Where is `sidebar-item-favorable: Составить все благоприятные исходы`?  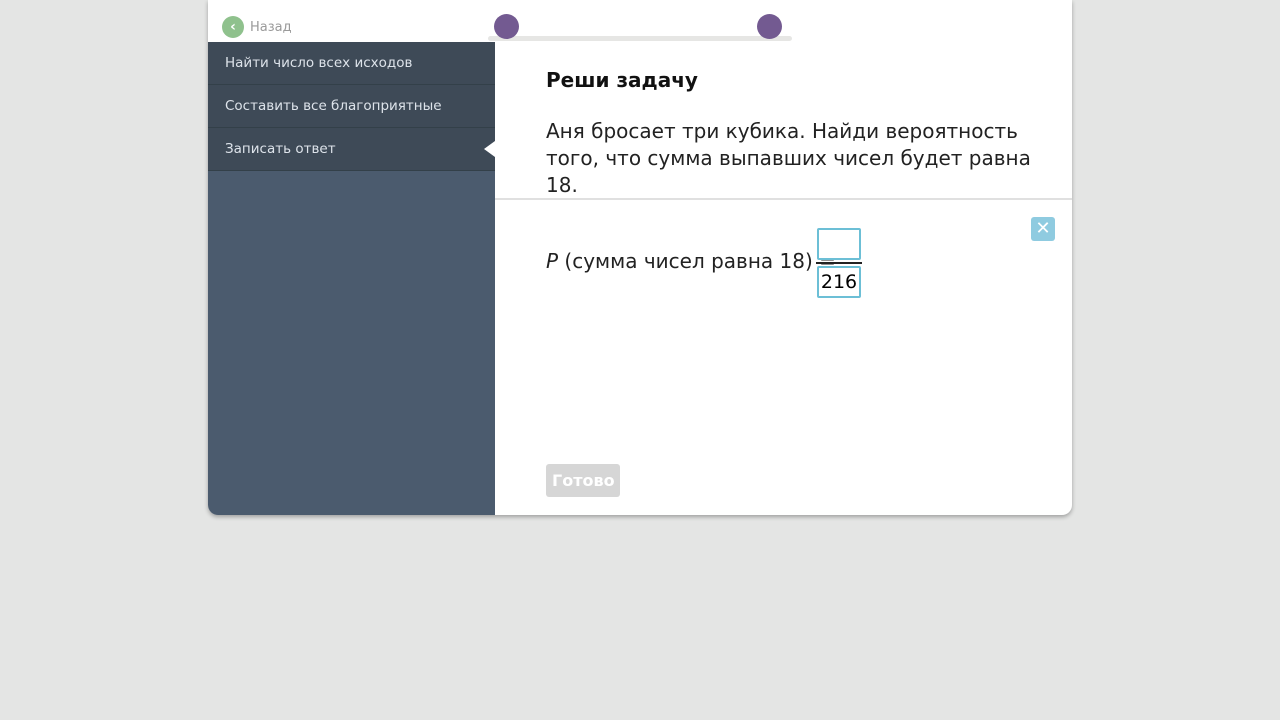
sidebar-item-favorable: Составить все благоприятные исходы is located at coordinates (351, 120).